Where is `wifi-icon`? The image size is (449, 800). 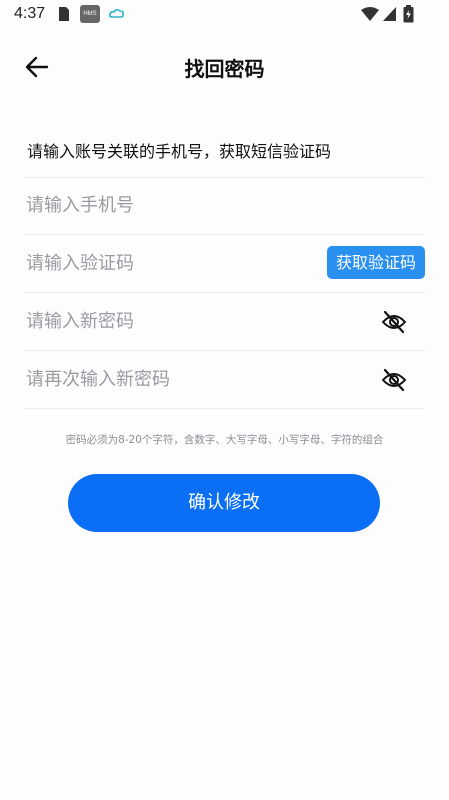 wifi-icon is located at coordinates (370, 14).